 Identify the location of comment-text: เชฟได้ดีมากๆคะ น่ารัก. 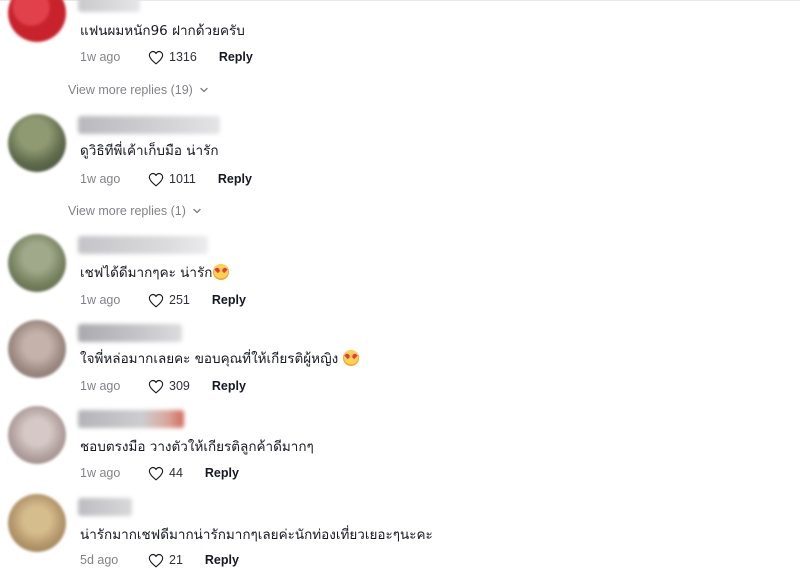
(155, 273).